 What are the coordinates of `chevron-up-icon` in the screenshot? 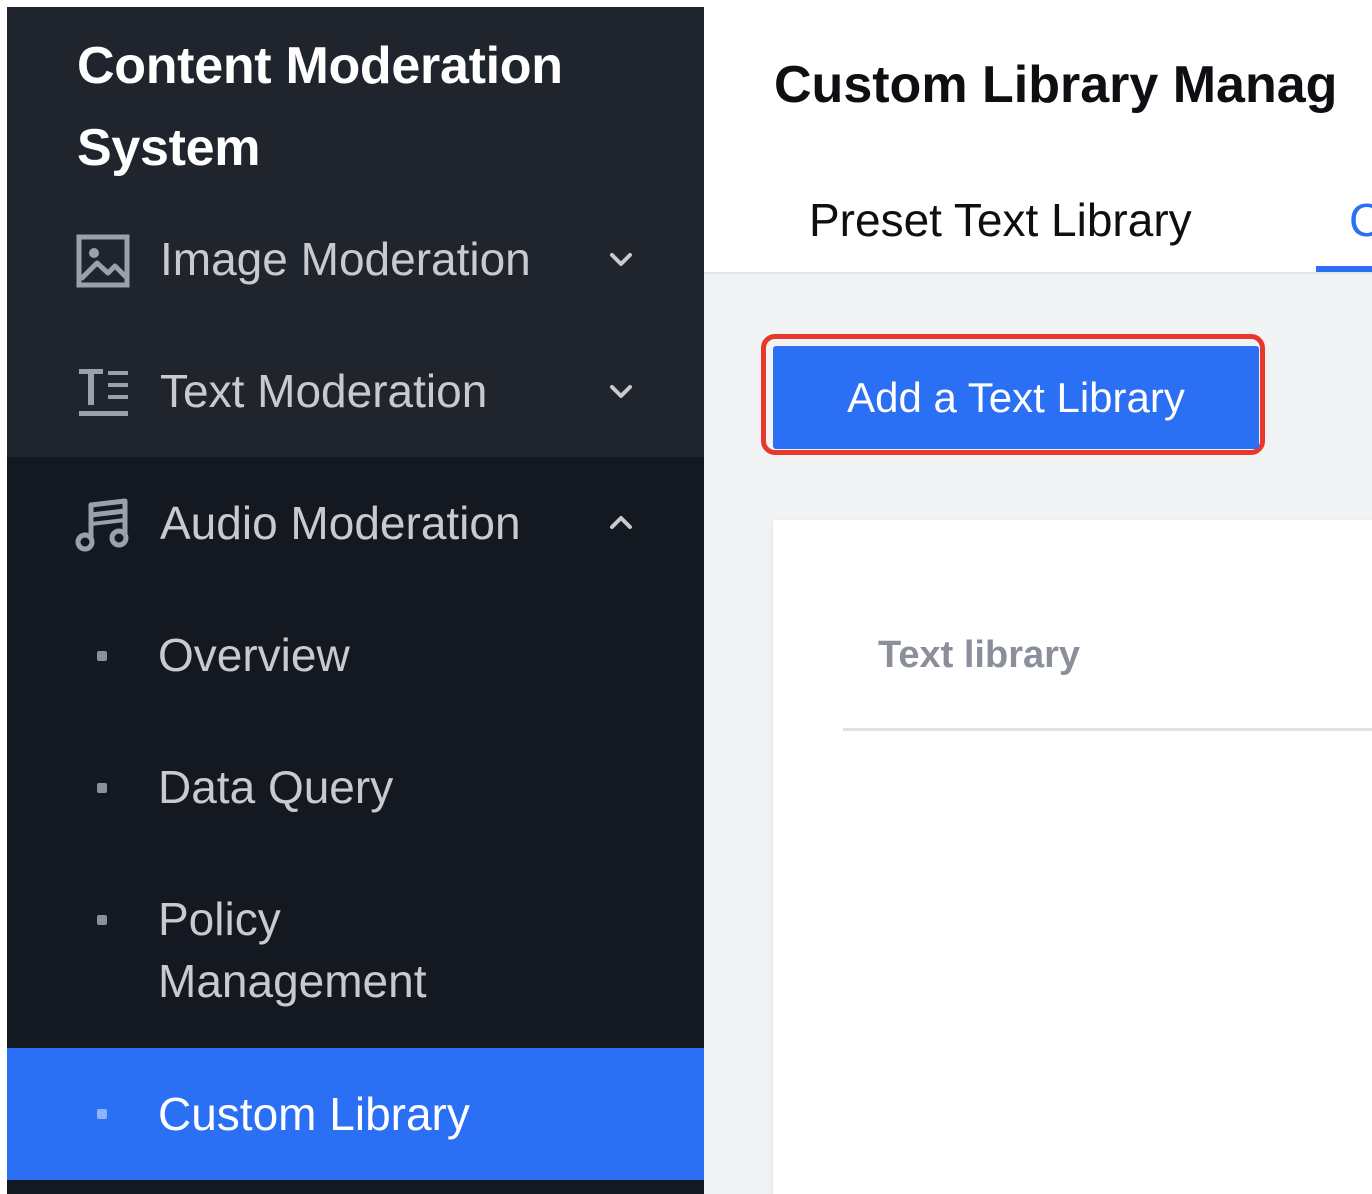 It's located at (621, 523).